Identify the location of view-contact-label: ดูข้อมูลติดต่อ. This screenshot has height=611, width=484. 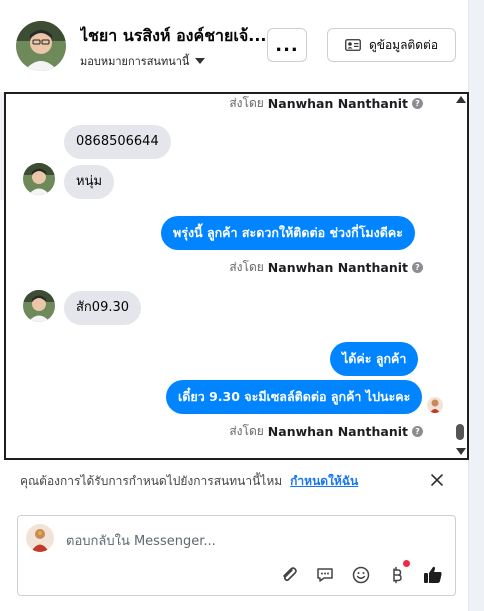
(403, 44).